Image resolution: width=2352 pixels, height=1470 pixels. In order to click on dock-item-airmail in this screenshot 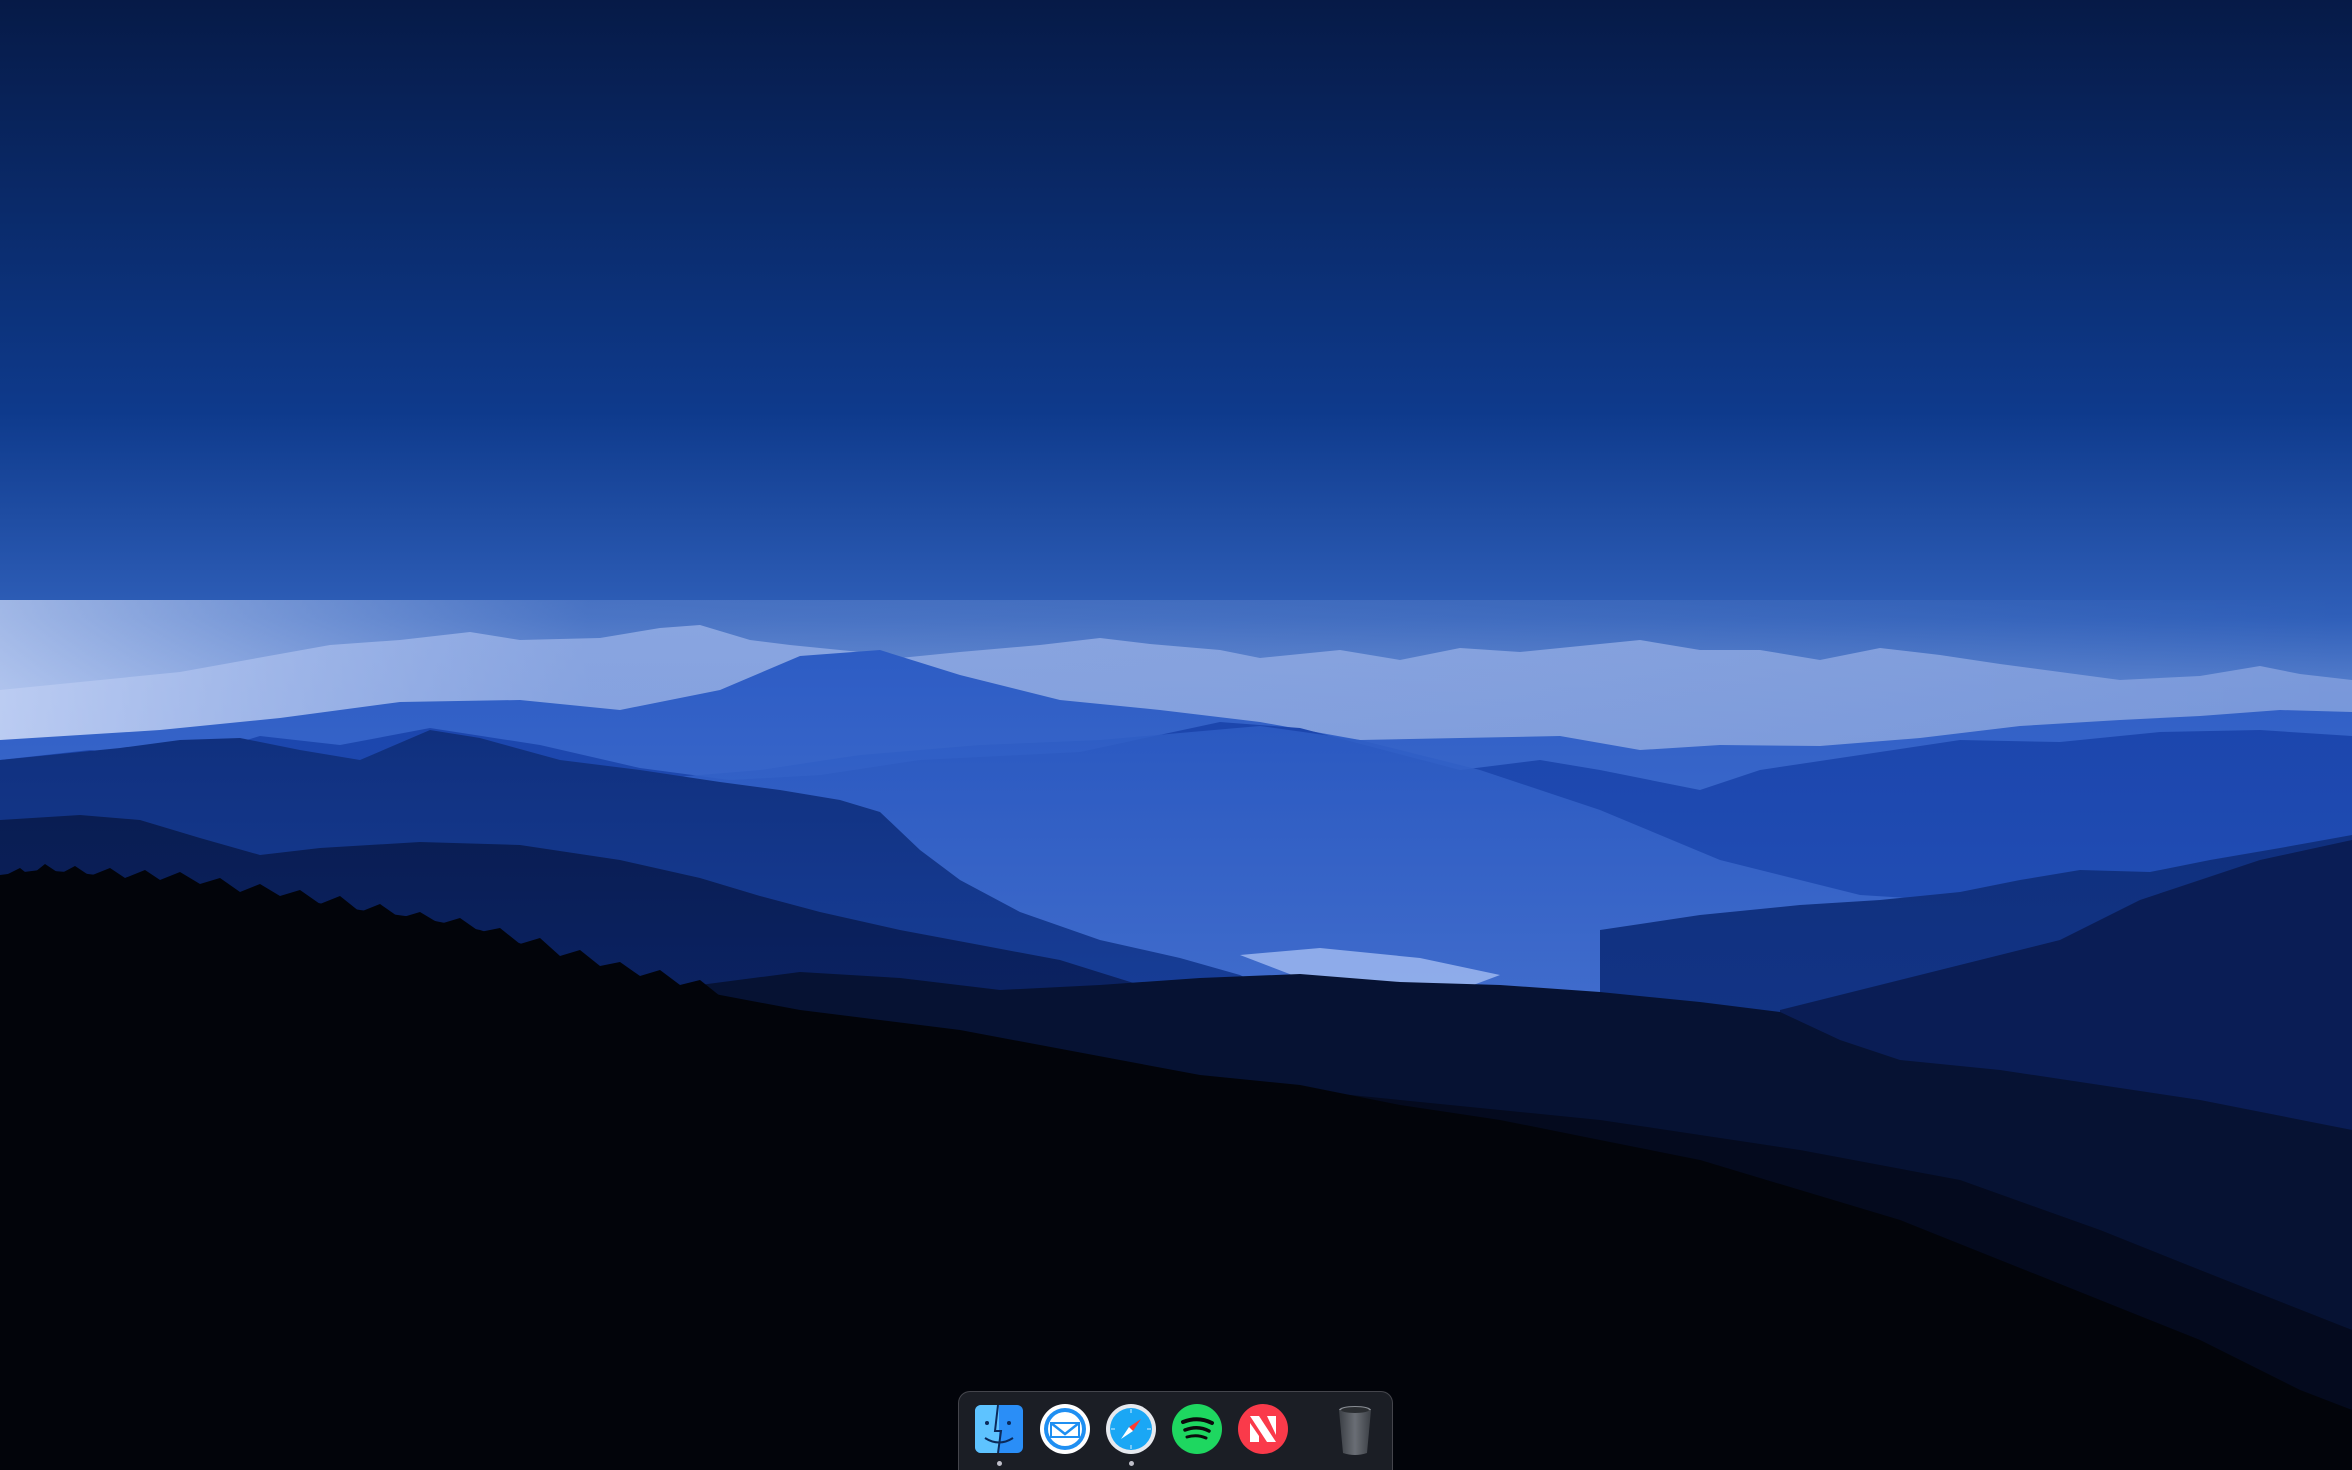, I will do `click(1065, 1429)`.